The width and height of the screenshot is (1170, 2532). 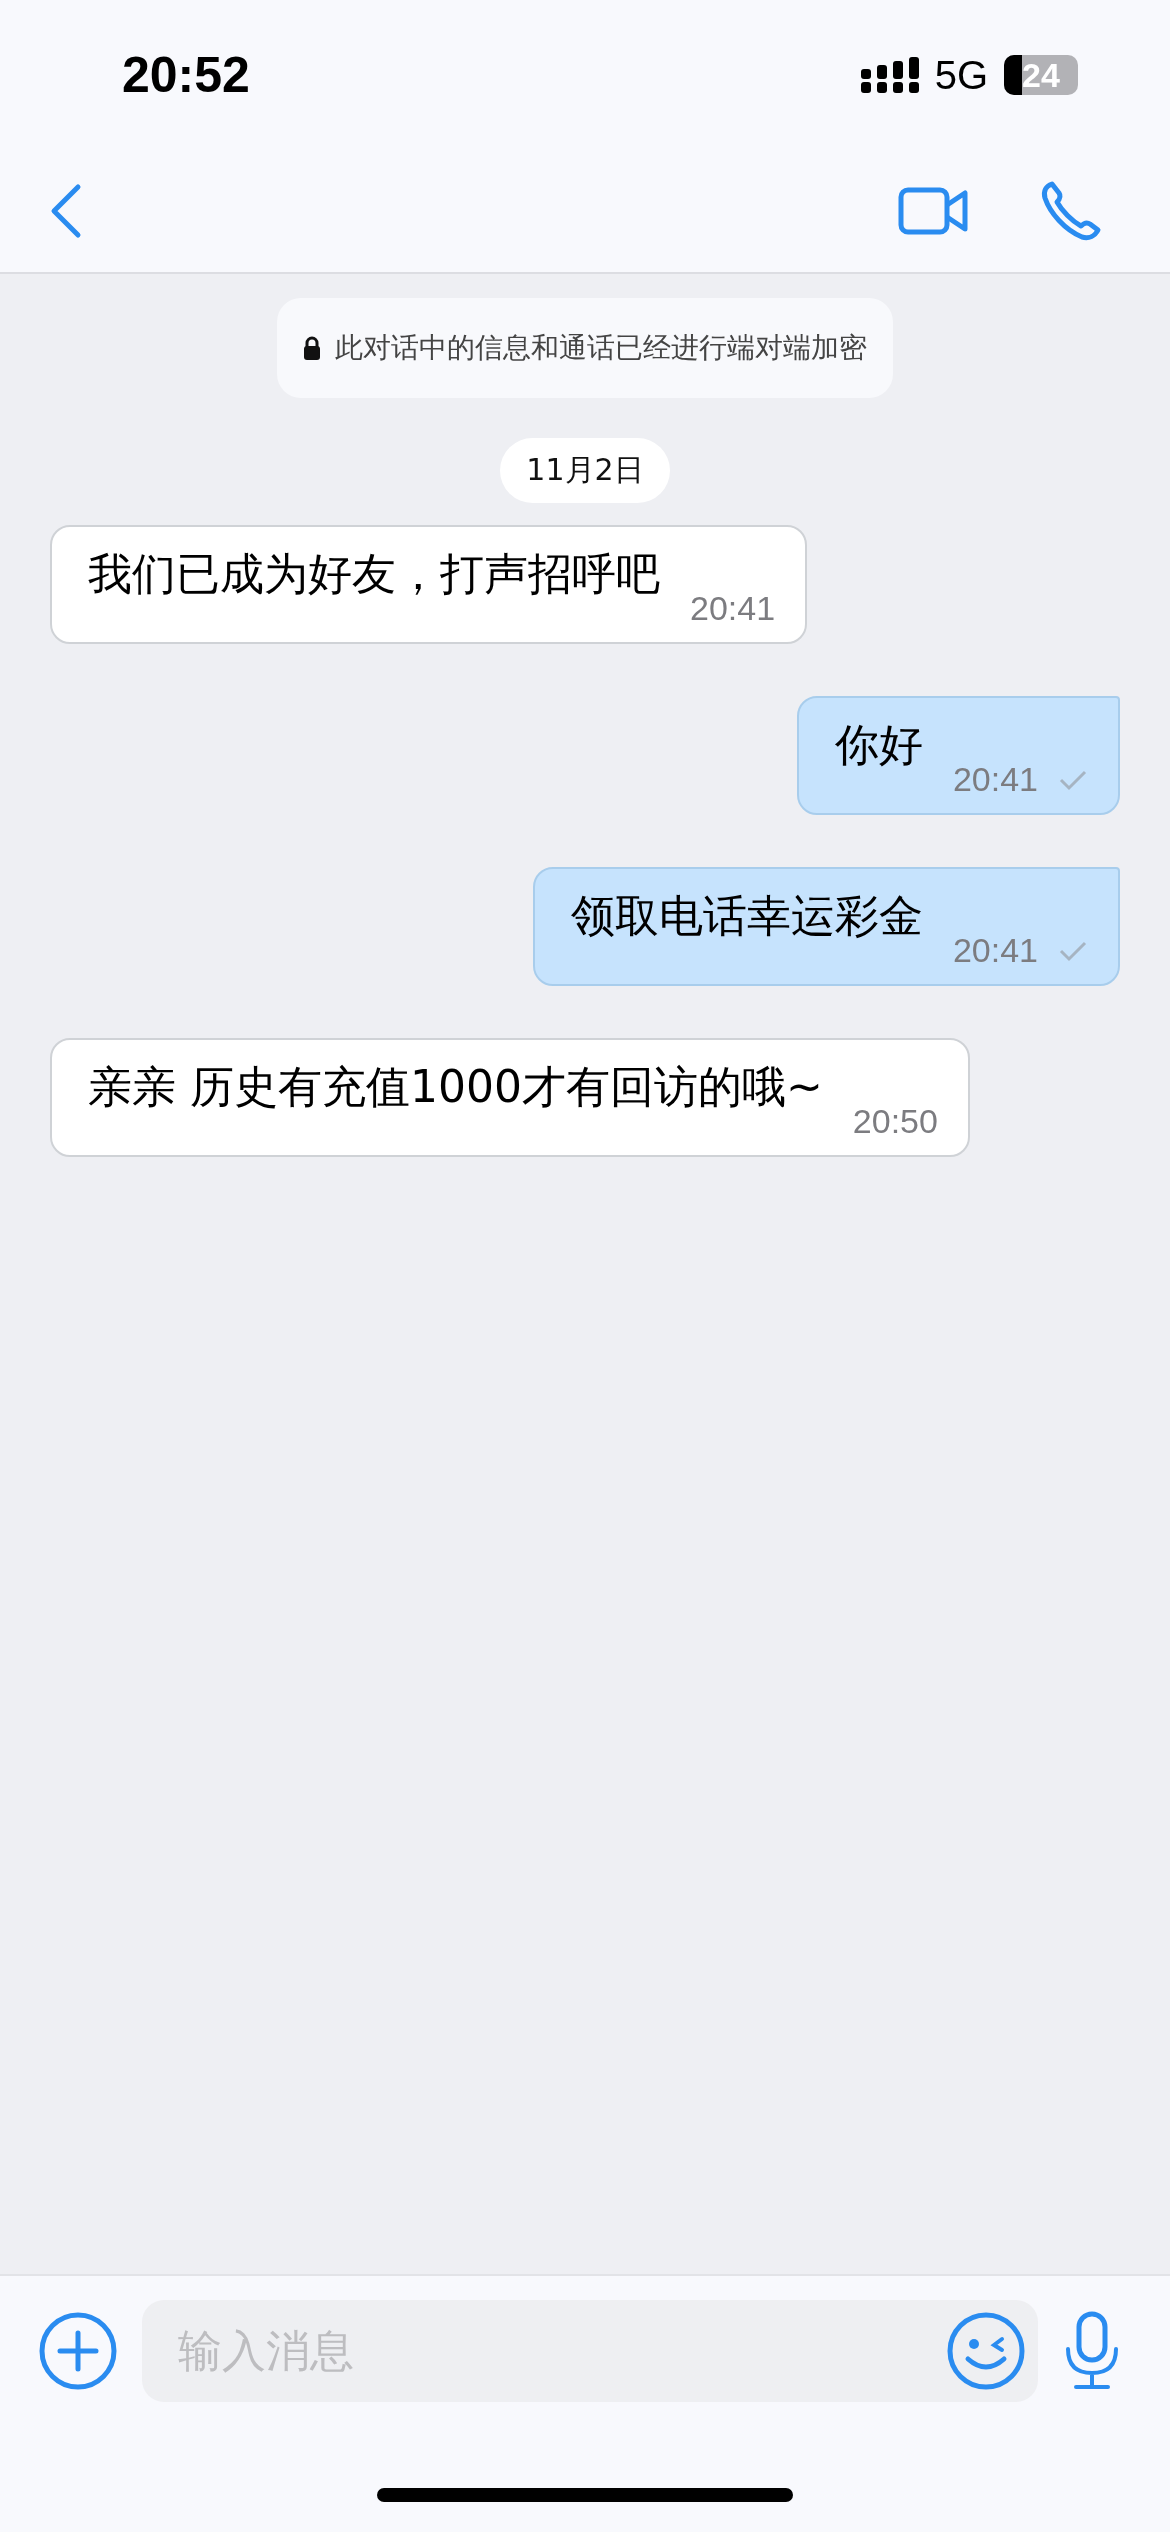 What do you see at coordinates (585, 470) in the screenshot?
I see `date-label: 11月2日` at bounding box center [585, 470].